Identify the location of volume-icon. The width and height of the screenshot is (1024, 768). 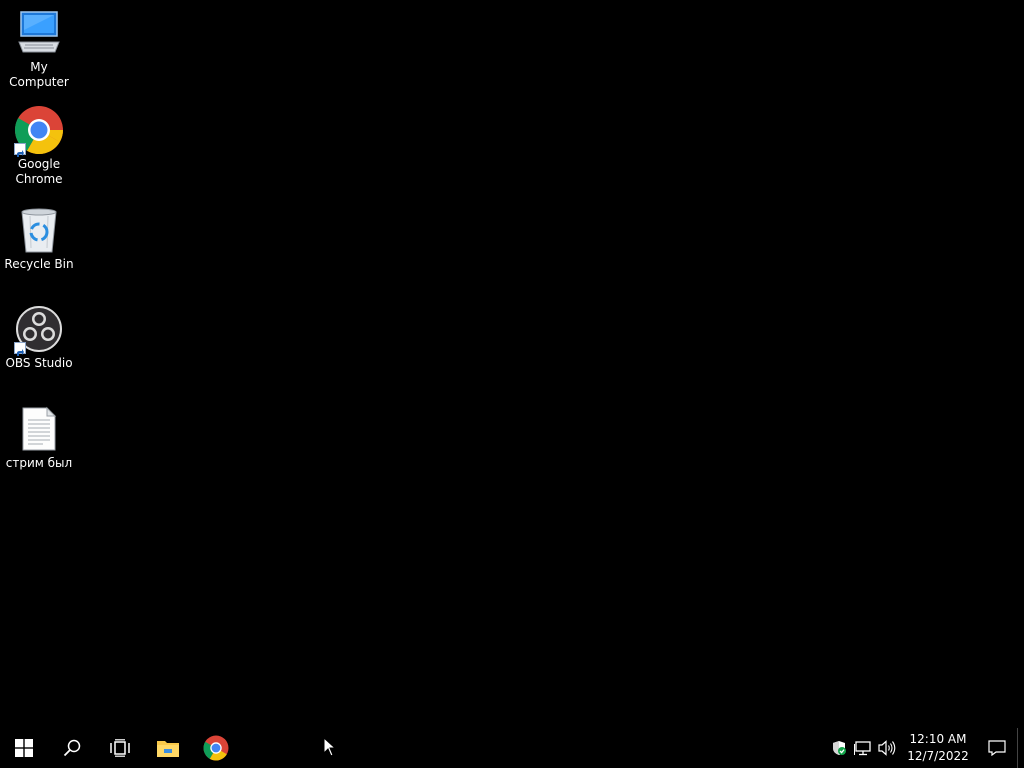
(887, 748).